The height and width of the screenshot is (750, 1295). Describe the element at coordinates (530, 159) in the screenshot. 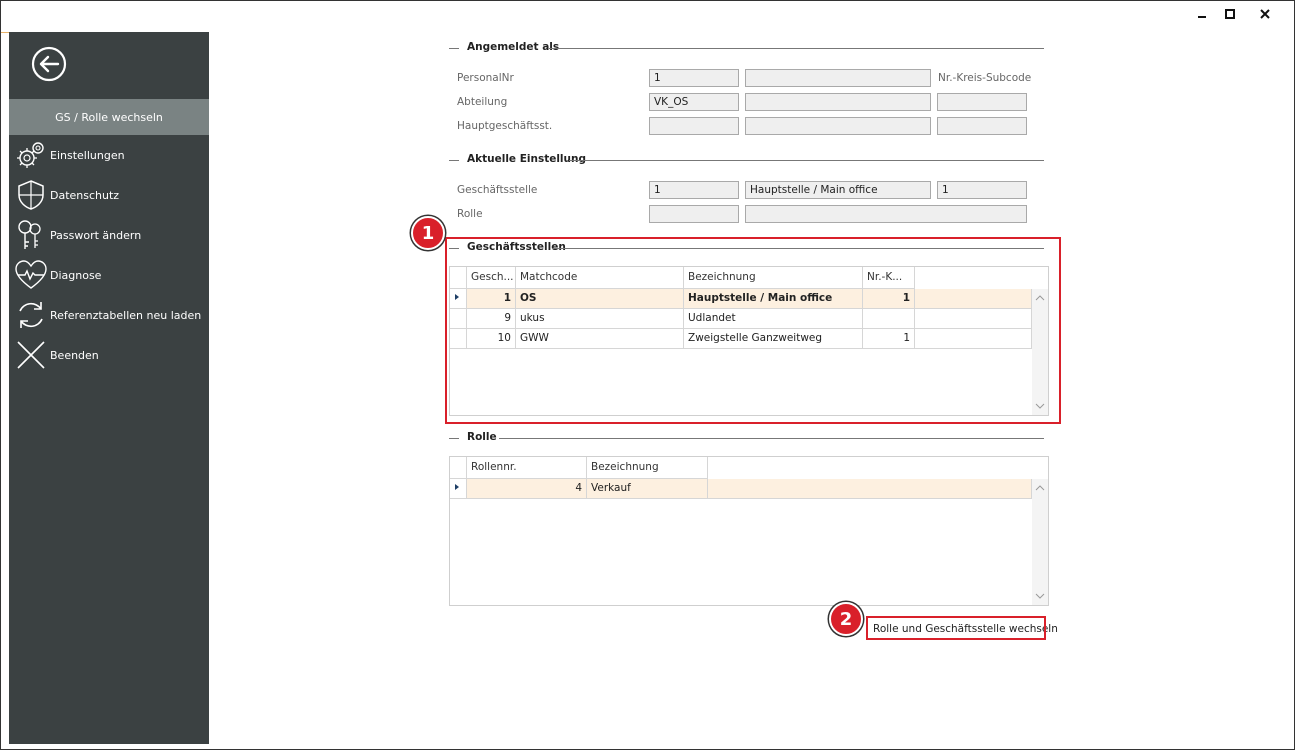

I see `section-title: Aktuelle Einstellung` at that location.